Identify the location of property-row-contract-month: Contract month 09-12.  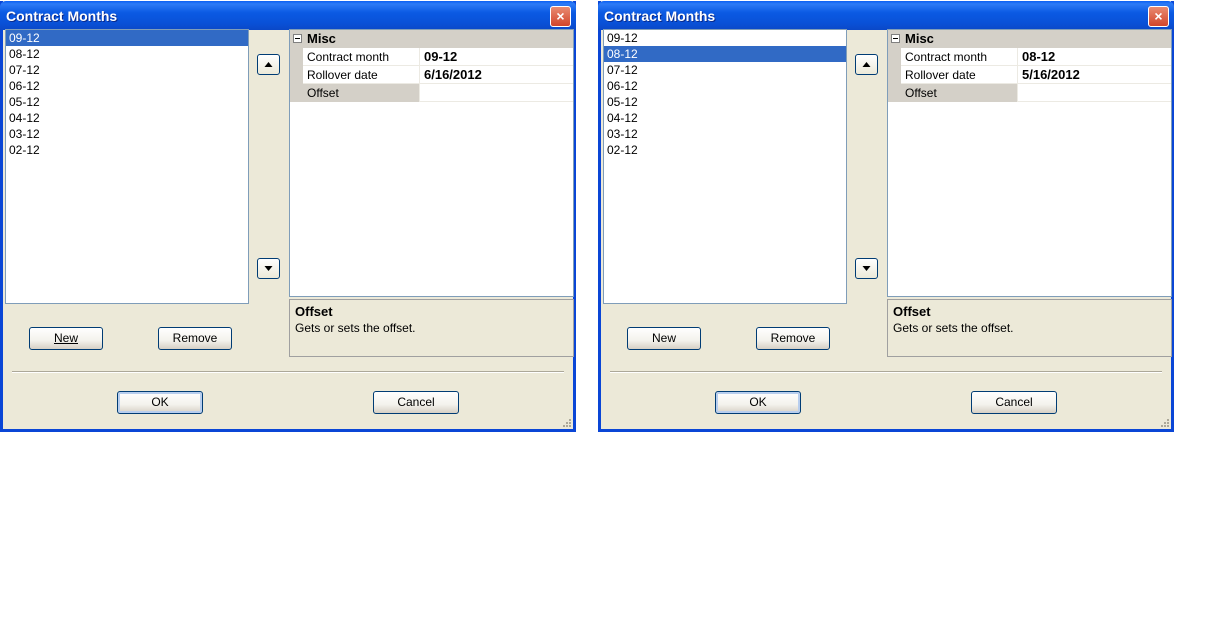
(431, 57).